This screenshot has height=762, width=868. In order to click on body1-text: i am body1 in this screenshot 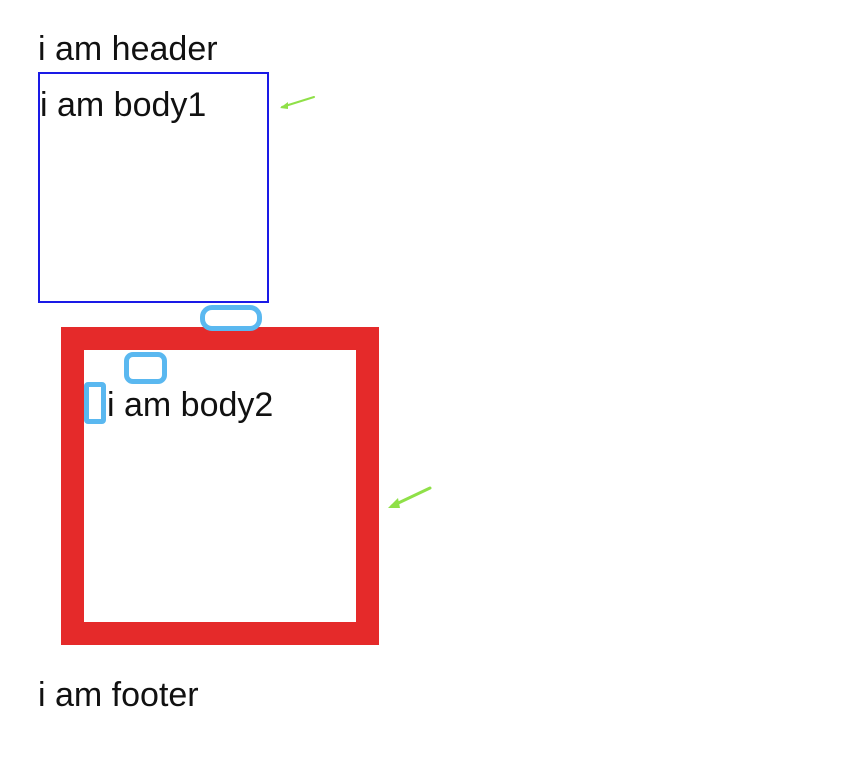, I will do `click(123, 105)`.